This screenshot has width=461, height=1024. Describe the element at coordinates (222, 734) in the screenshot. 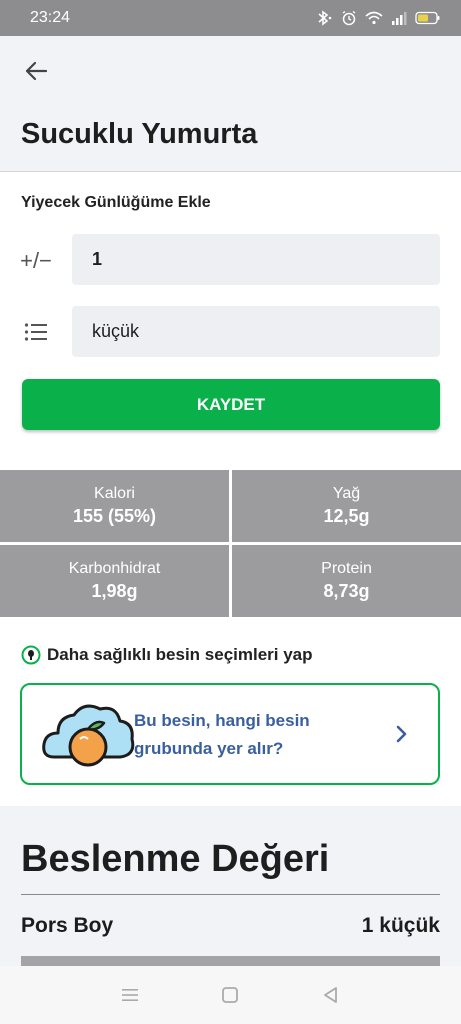

I see `food-group-card-text: Bu besin, hangi besin grubunda yer alır?` at that location.